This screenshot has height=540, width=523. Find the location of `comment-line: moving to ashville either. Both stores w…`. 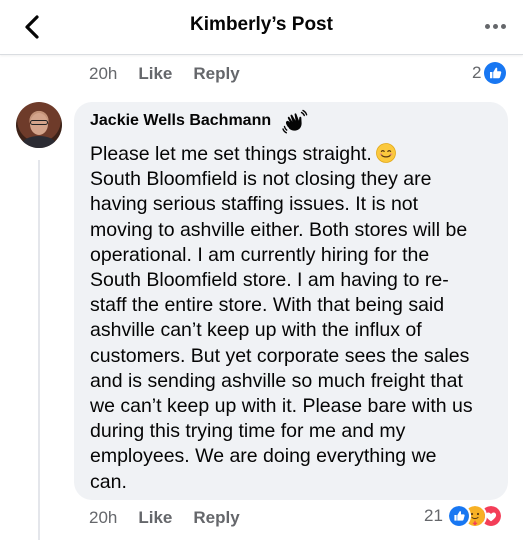

comment-line: moving to ashville either. Both stores w… is located at coordinates (279, 229).